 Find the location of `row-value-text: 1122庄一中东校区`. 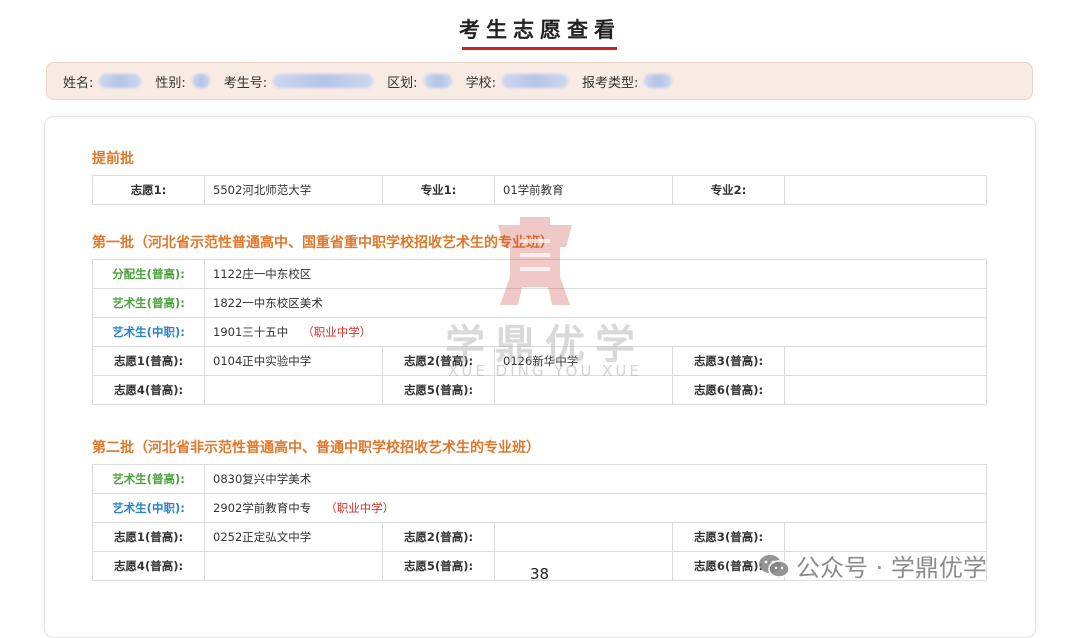

row-value-text: 1122庄一中东校区 is located at coordinates (262, 274).